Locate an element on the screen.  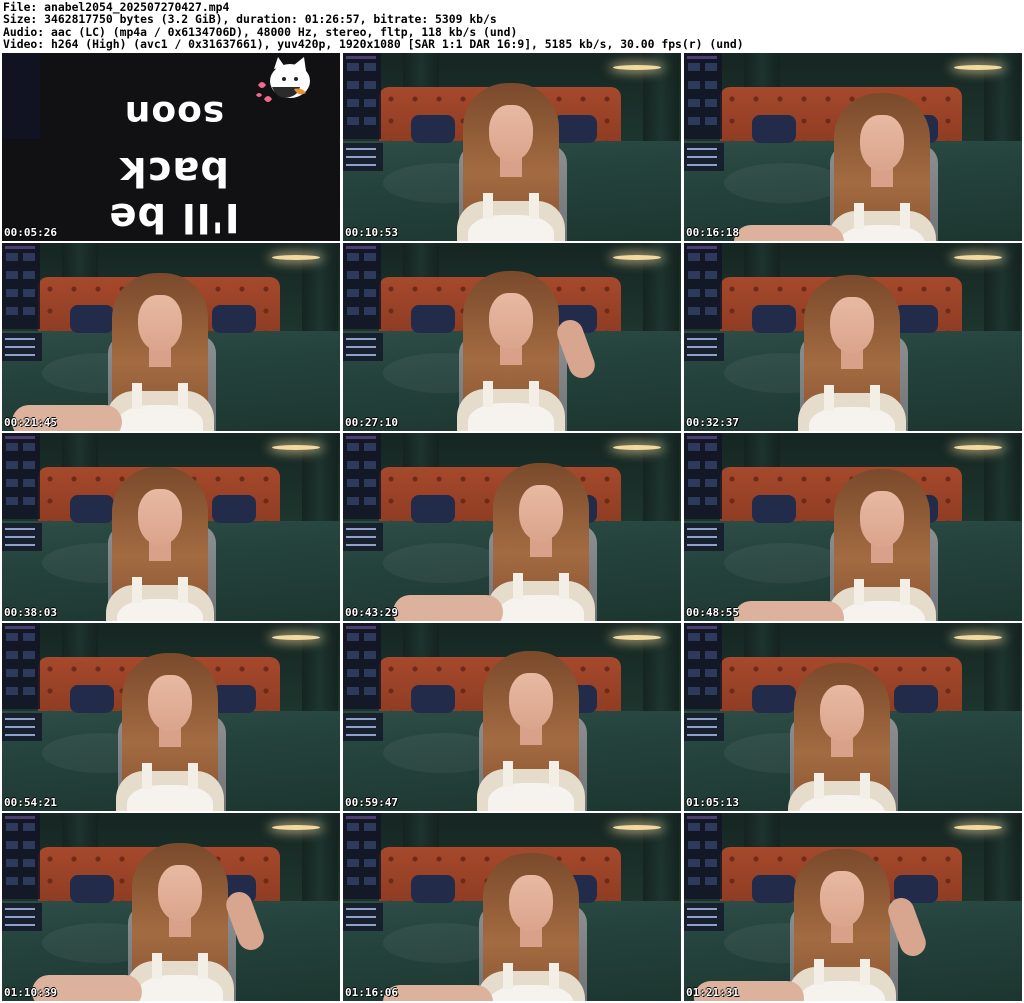
thumbnail-frame: 01:21:31 is located at coordinates (853, 907).